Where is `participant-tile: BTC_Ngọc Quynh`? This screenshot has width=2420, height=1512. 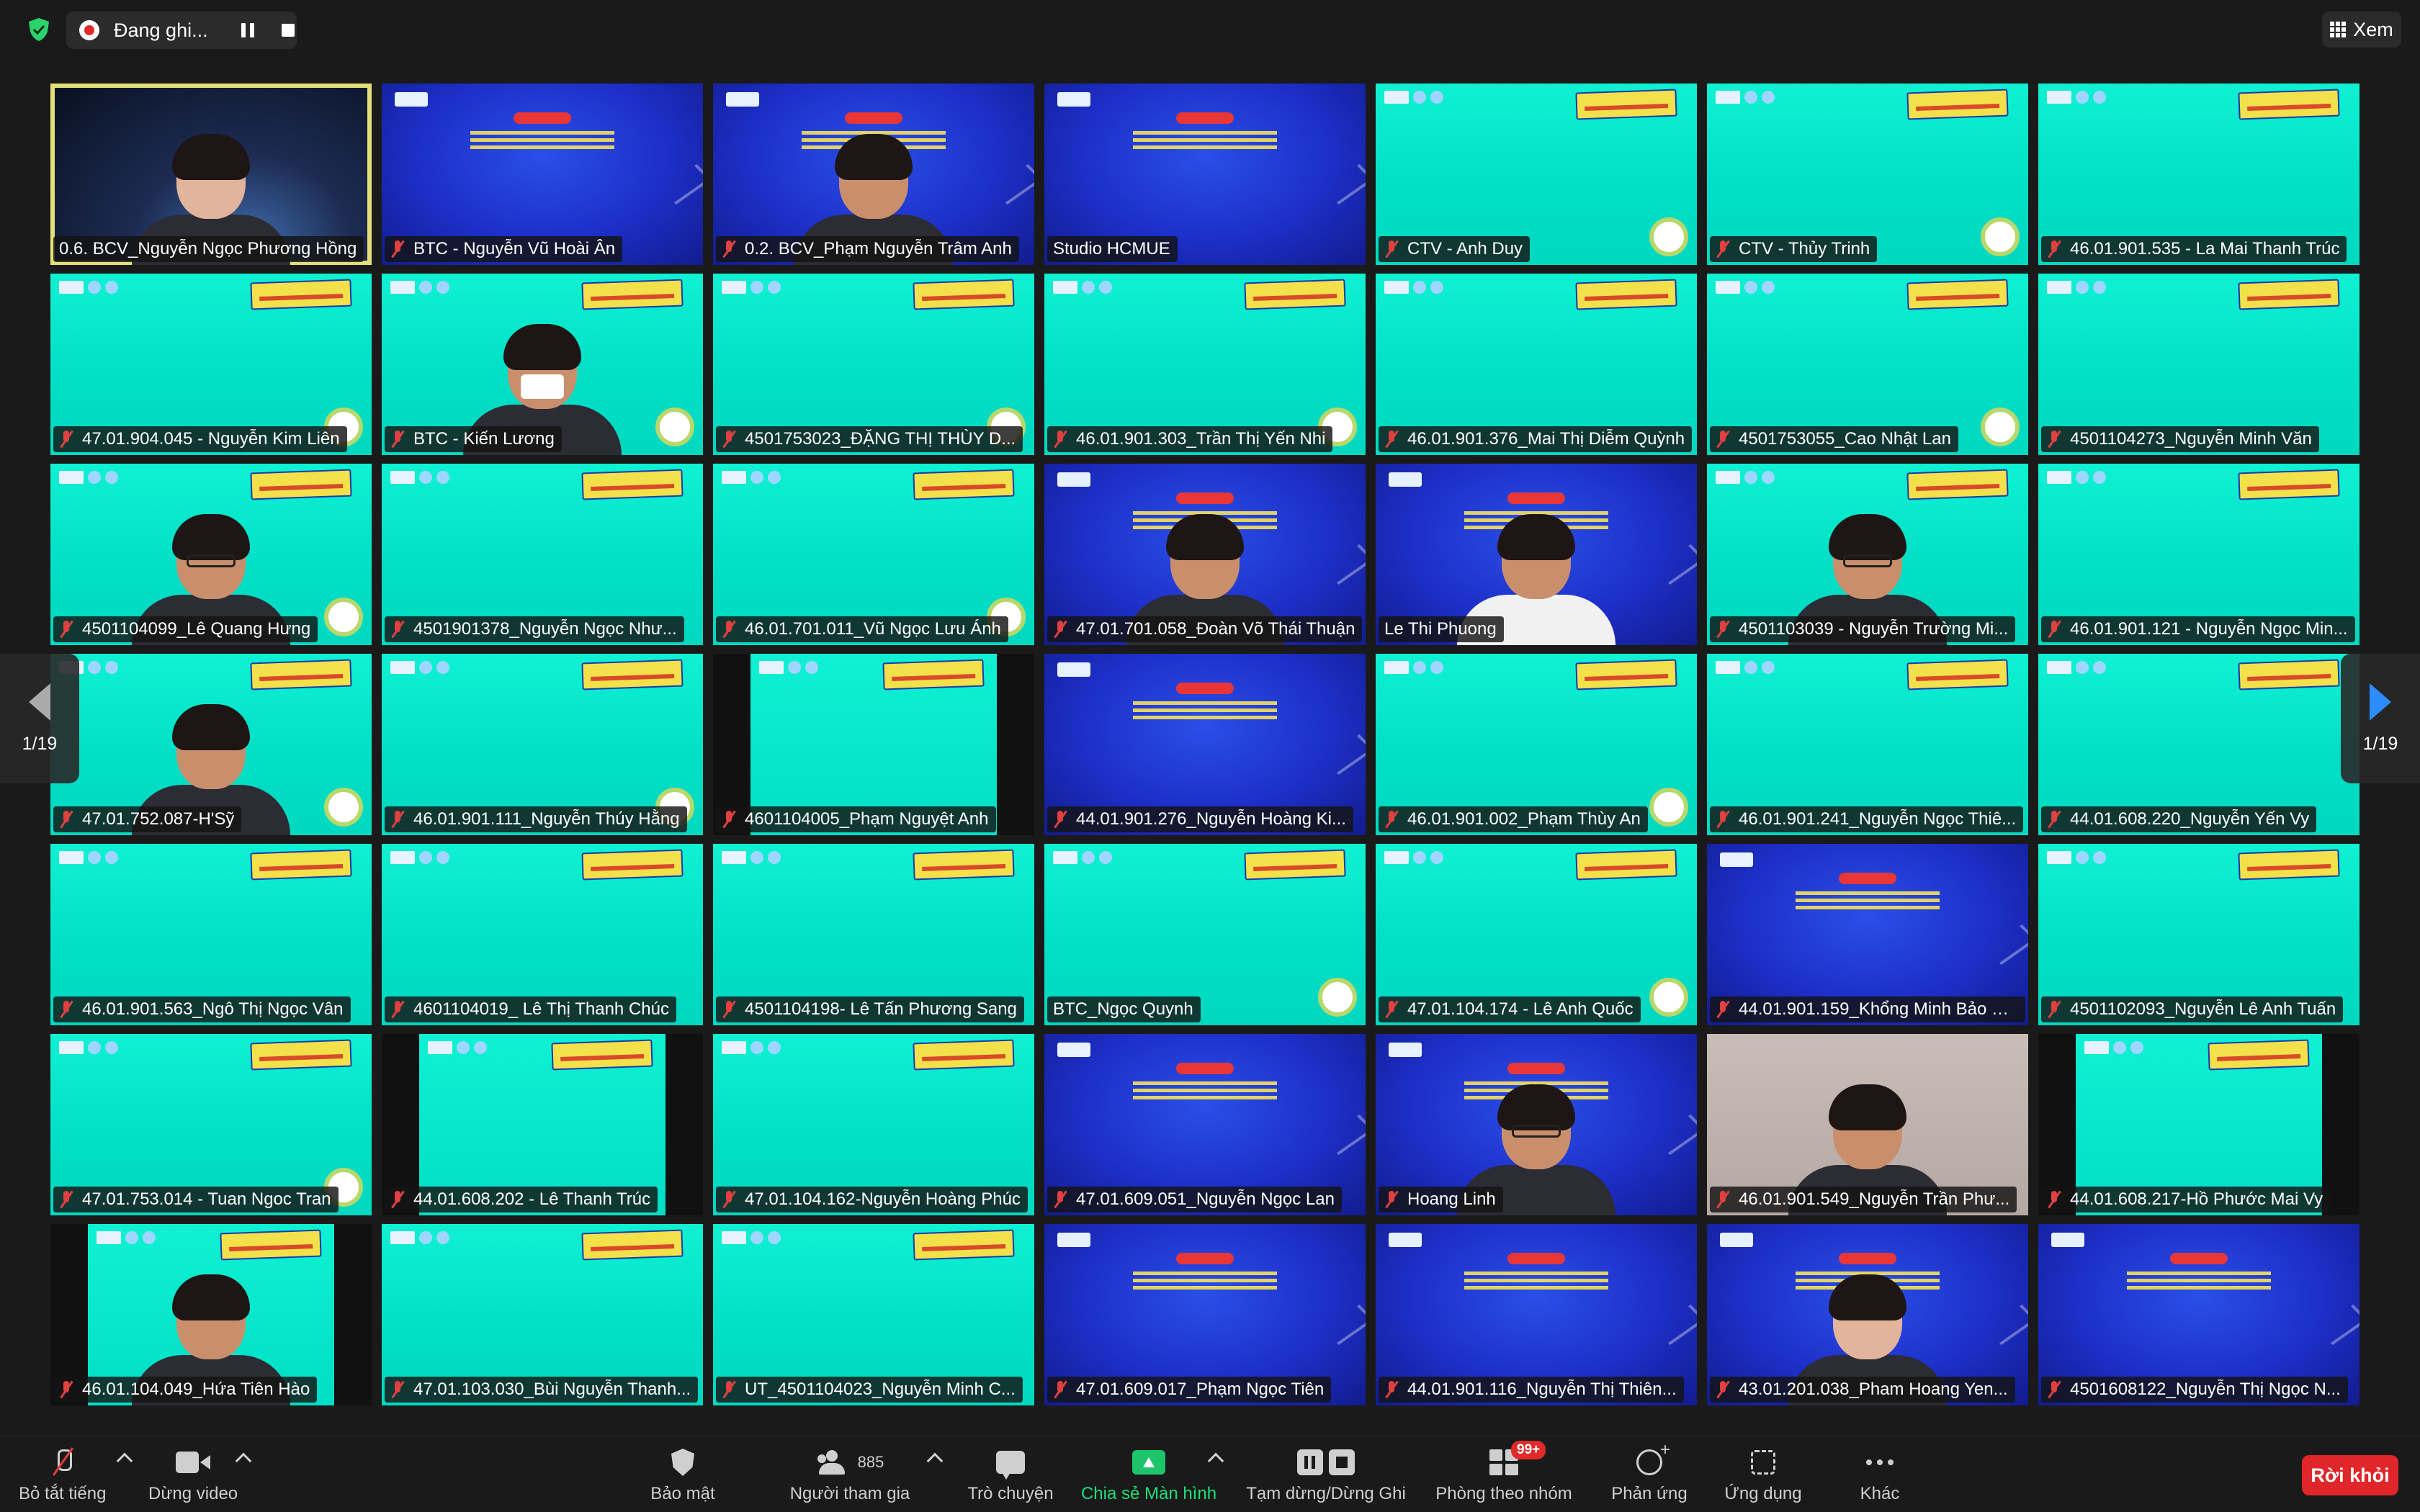
participant-tile: BTC_Ngọc Quynh is located at coordinates (1205, 934).